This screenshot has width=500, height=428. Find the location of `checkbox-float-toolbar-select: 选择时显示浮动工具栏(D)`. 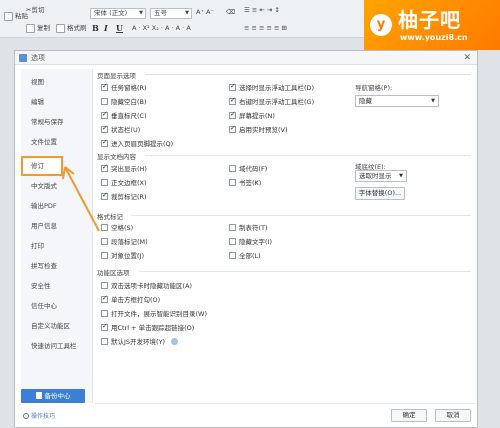

checkbox-float-toolbar-select: 选择时显示浮动工具栏(D) is located at coordinates (271, 87).